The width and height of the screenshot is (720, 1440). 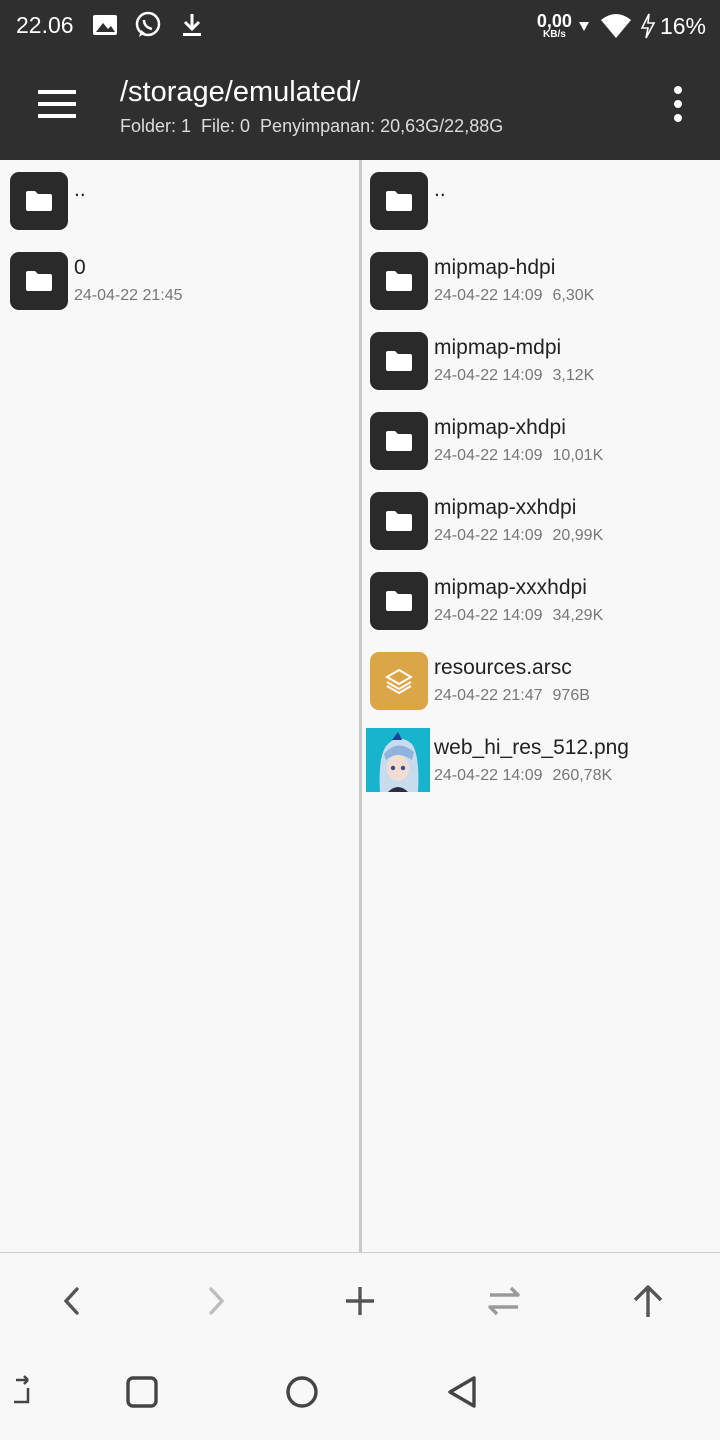 I want to click on layers-icon, so click(x=399, y=681).